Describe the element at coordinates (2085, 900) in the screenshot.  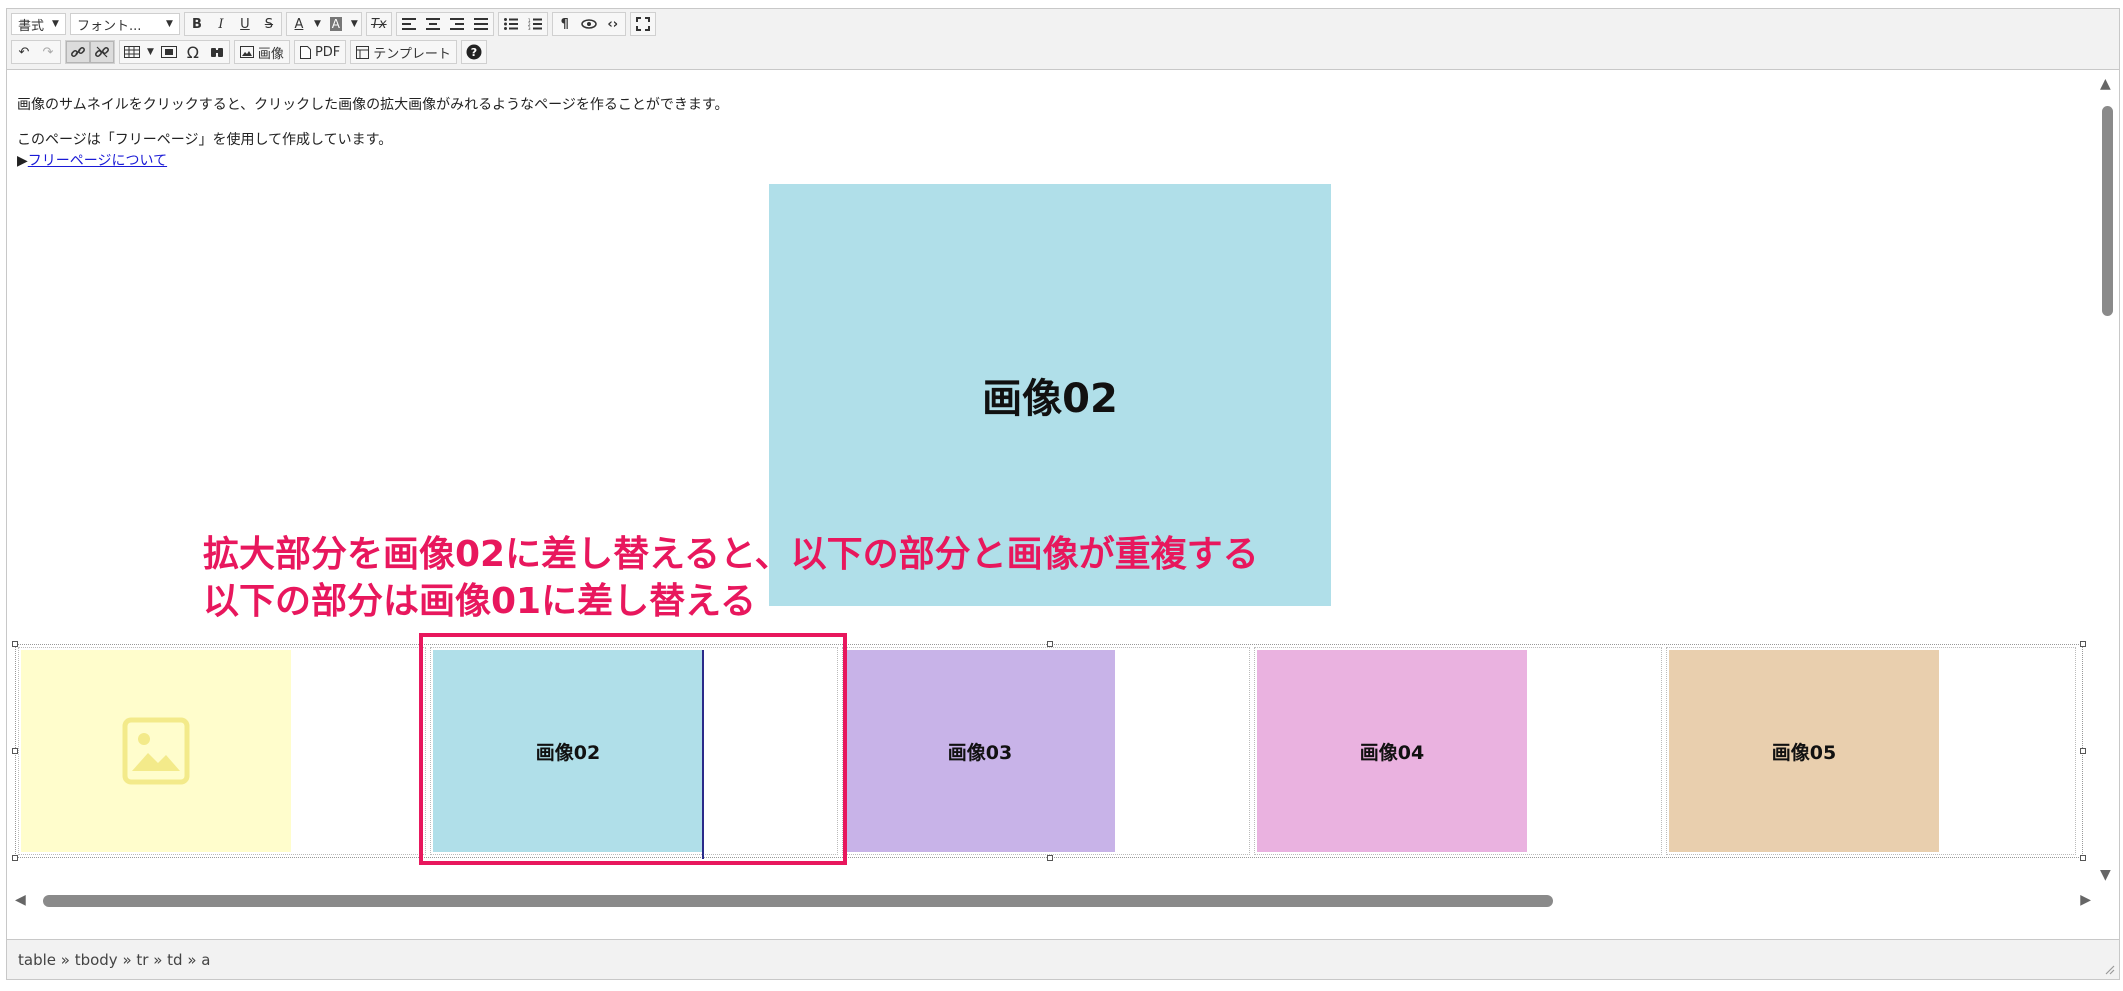
I see `scroll-right-icon: ▶` at that location.